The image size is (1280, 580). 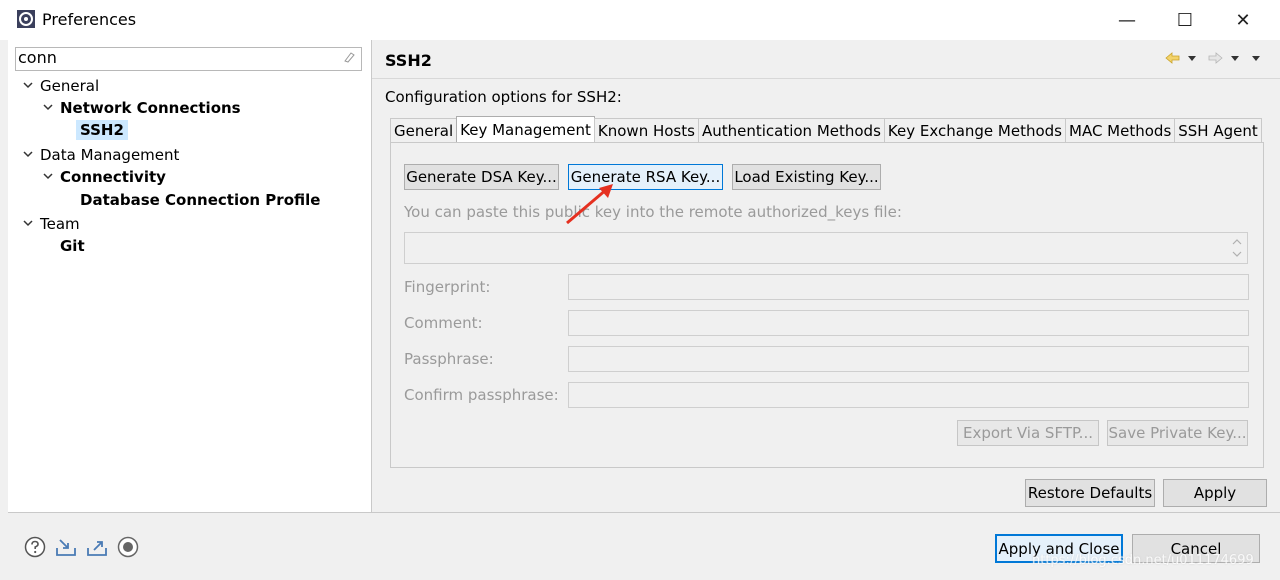 What do you see at coordinates (525, 129) in the screenshot?
I see `tab-key-management: Key Management` at bounding box center [525, 129].